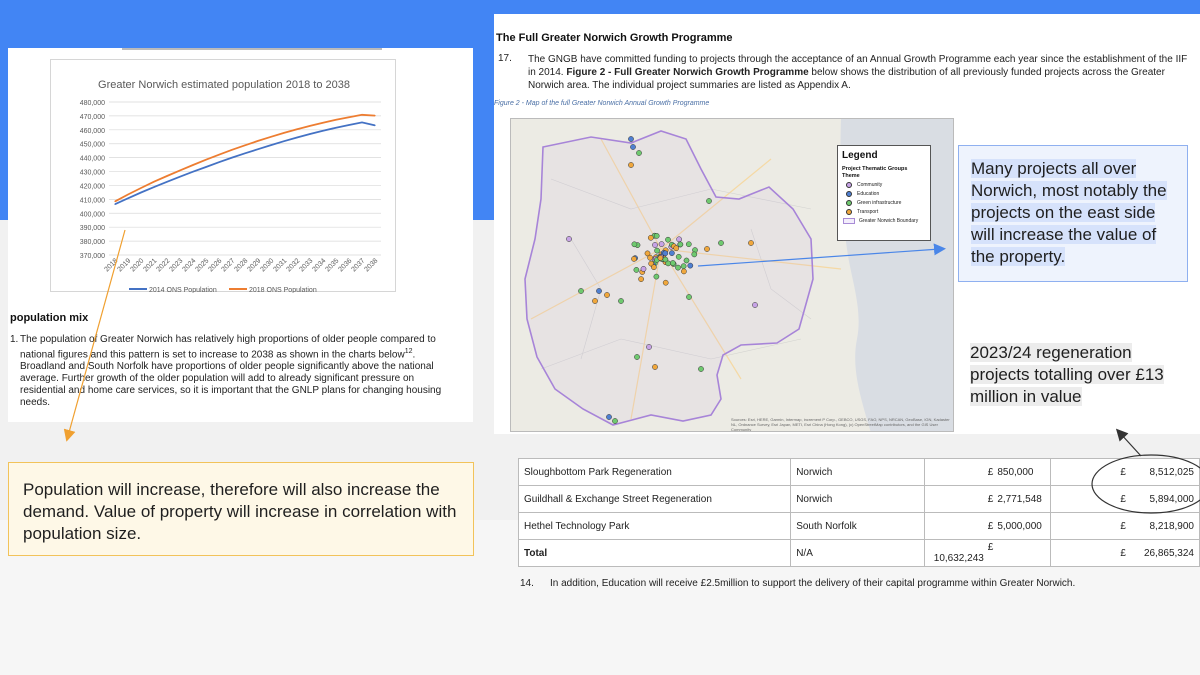 This screenshot has width=1200, height=675. What do you see at coordinates (202, 265) in the screenshot?
I see `x-tick-label: 2025` at bounding box center [202, 265].